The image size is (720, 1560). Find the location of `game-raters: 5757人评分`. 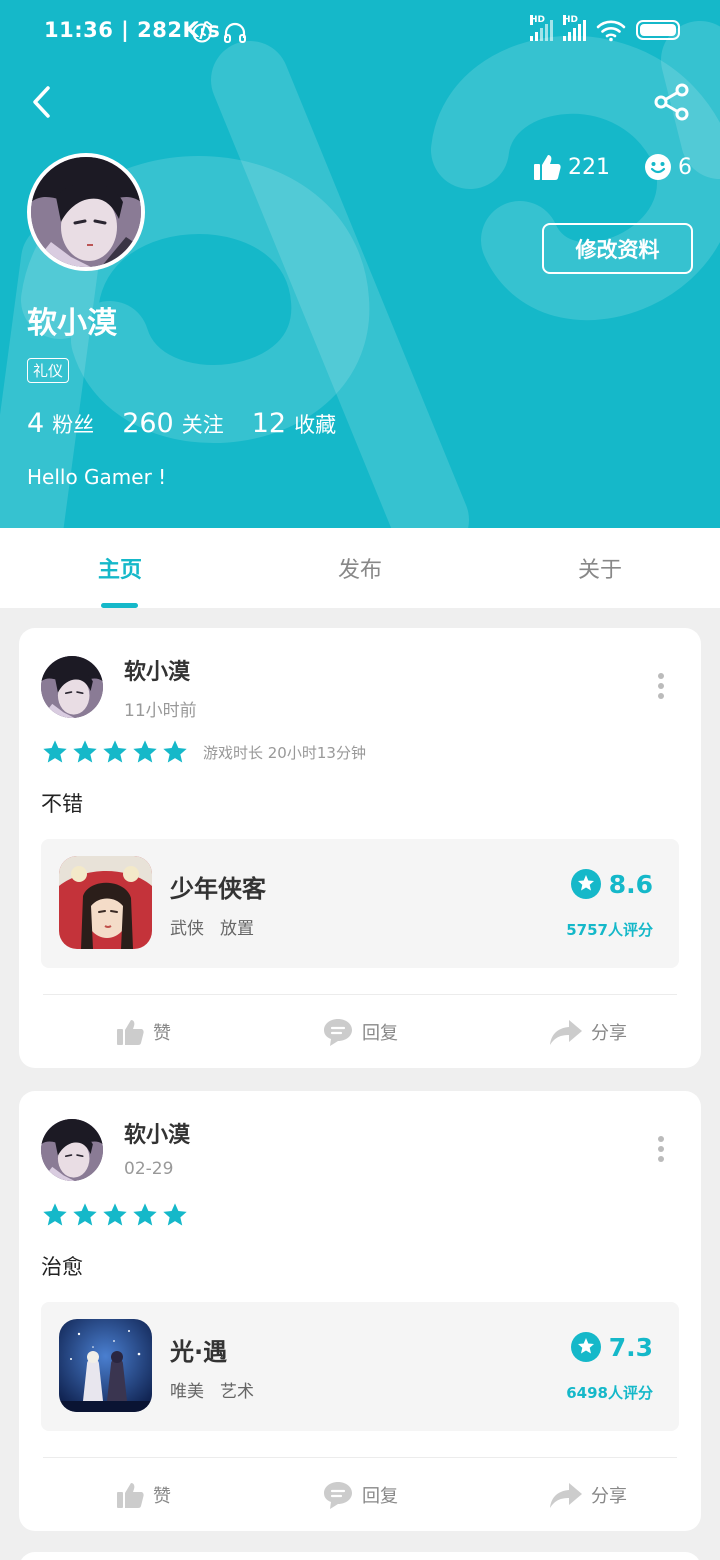

game-raters: 5757人评分 is located at coordinates (609, 930).